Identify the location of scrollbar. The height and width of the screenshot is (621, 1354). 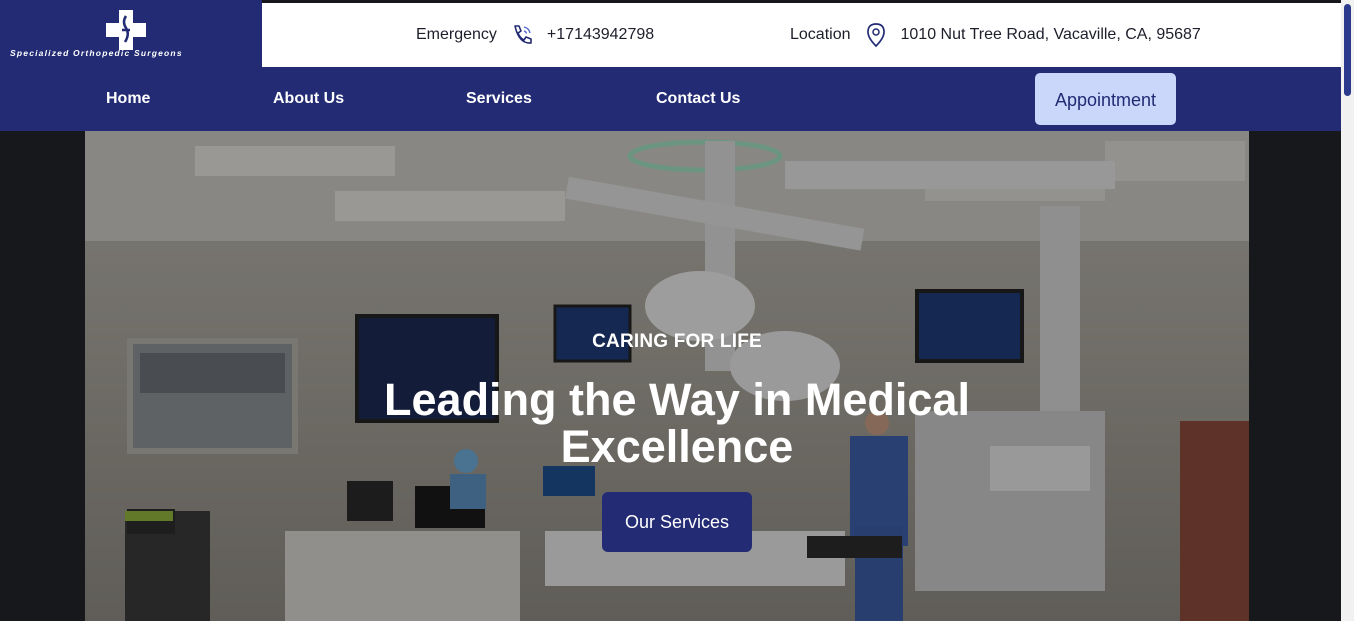
(1347, 310).